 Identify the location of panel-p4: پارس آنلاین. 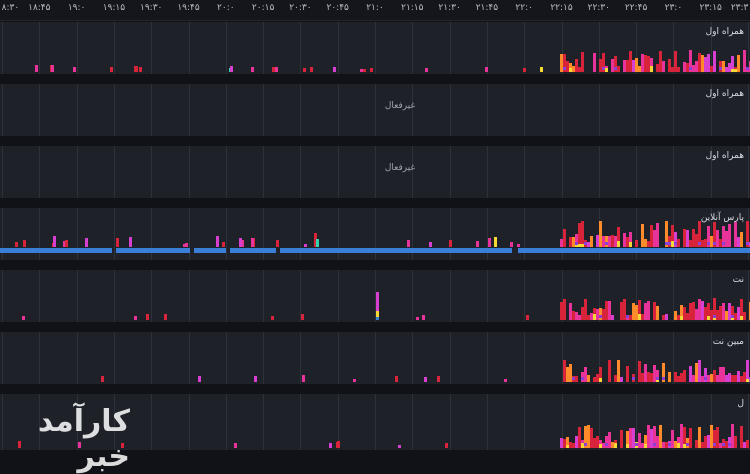
(375, 234).